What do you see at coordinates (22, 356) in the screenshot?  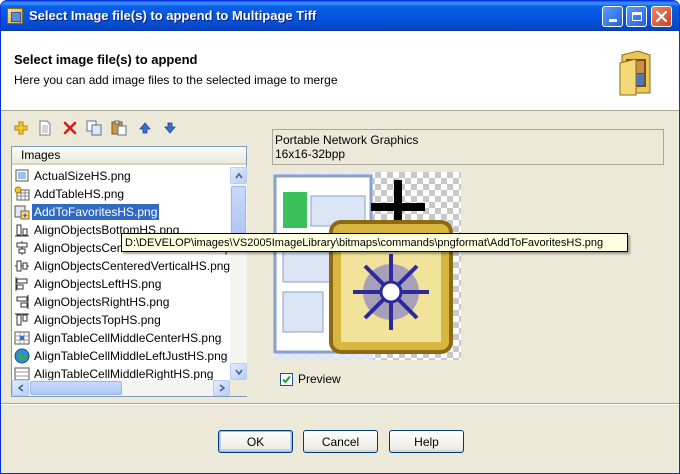 I see `globe-icon` at bounding box center [22, 356].